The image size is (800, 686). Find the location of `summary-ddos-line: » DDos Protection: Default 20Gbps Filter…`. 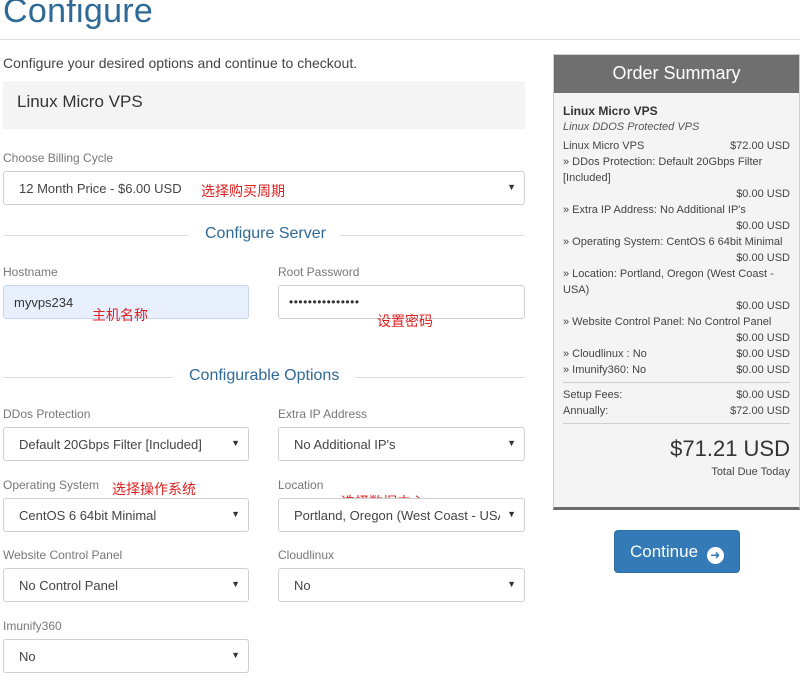

summary-ddos-line: » DDos Protection: Default 20Gbps Filter… is located at coordinates (663, 170).